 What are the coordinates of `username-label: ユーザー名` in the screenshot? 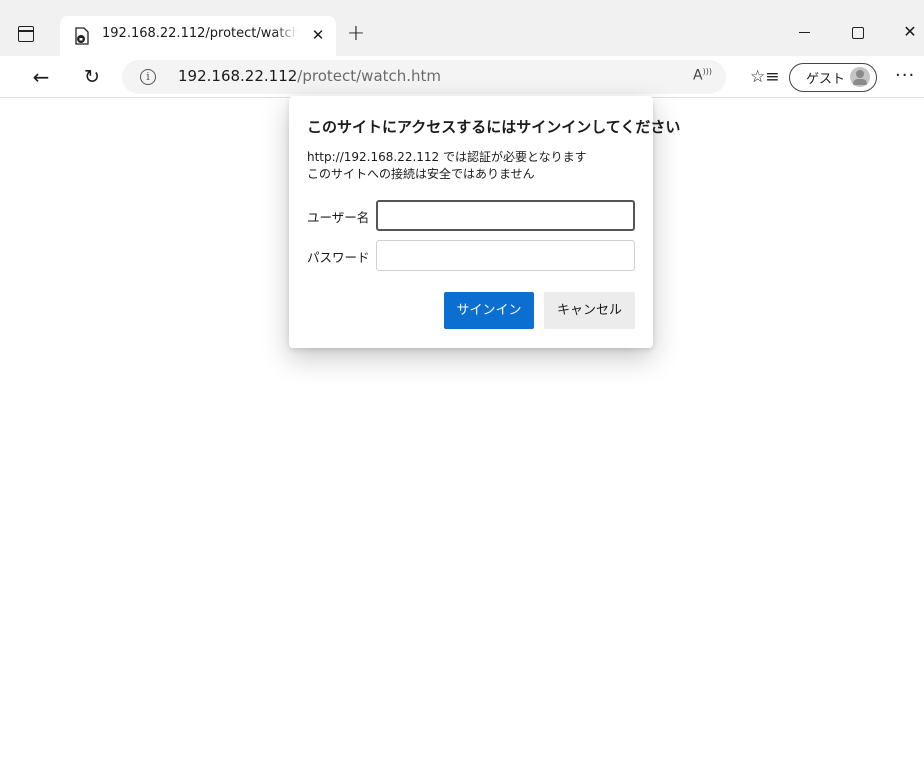 It's located at (338, 217).